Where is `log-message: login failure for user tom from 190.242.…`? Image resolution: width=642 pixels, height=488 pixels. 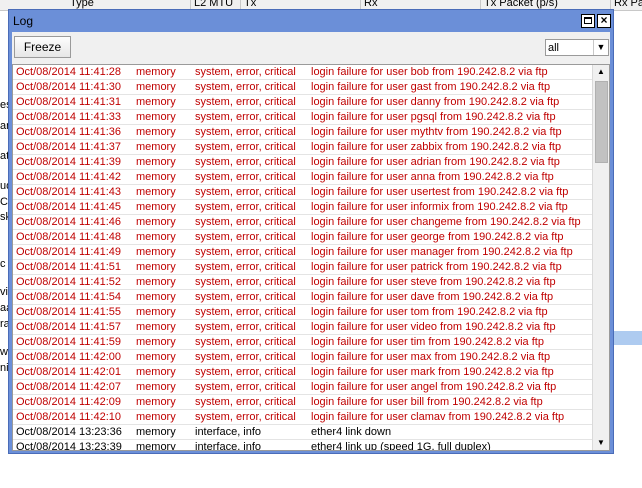
log-message: login failure for user tom from 190.242.… is located at coordinates (429, 312).